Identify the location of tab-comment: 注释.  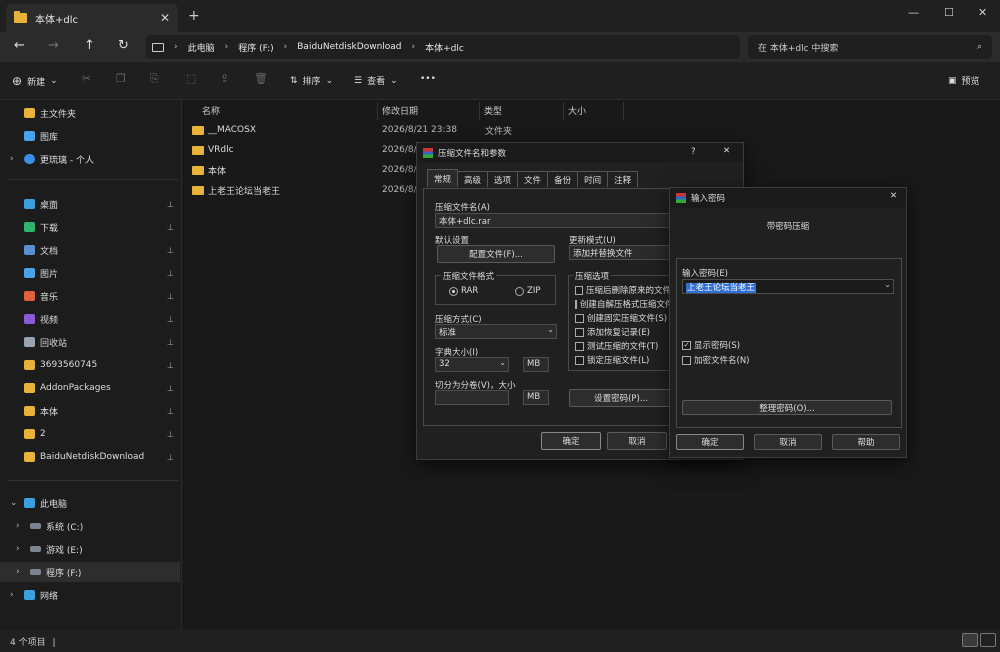
(623, 179).